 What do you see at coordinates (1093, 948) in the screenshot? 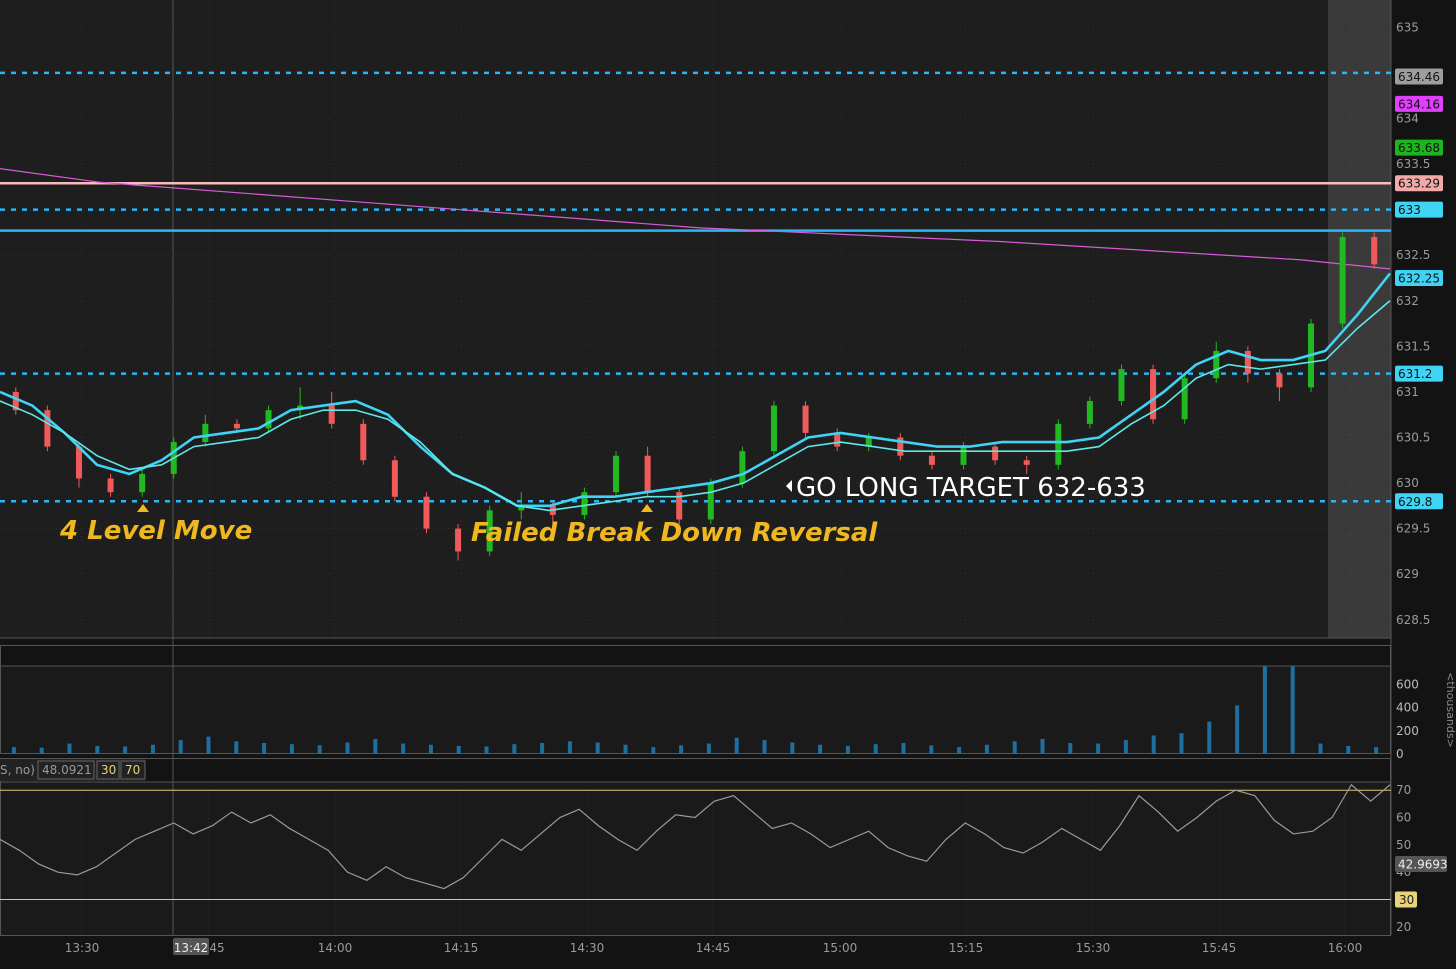
I see `time-tick-label-9: 15:30` at bounding box center [1093, 948].